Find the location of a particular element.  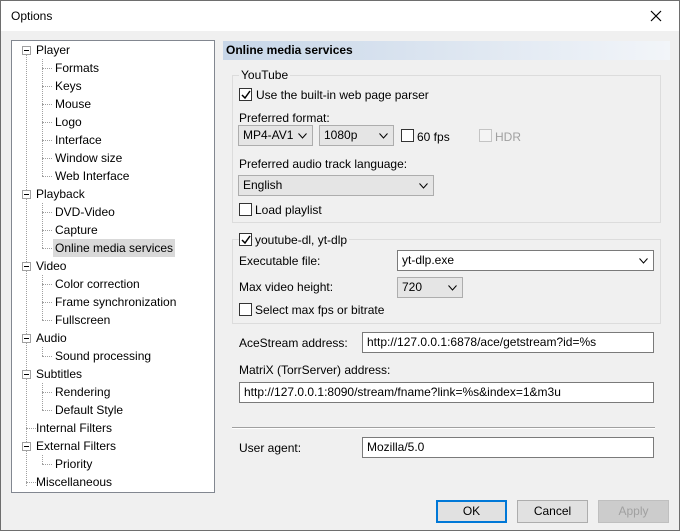

tree-item-default-style: Default Style is located at coordinates (89, 410).